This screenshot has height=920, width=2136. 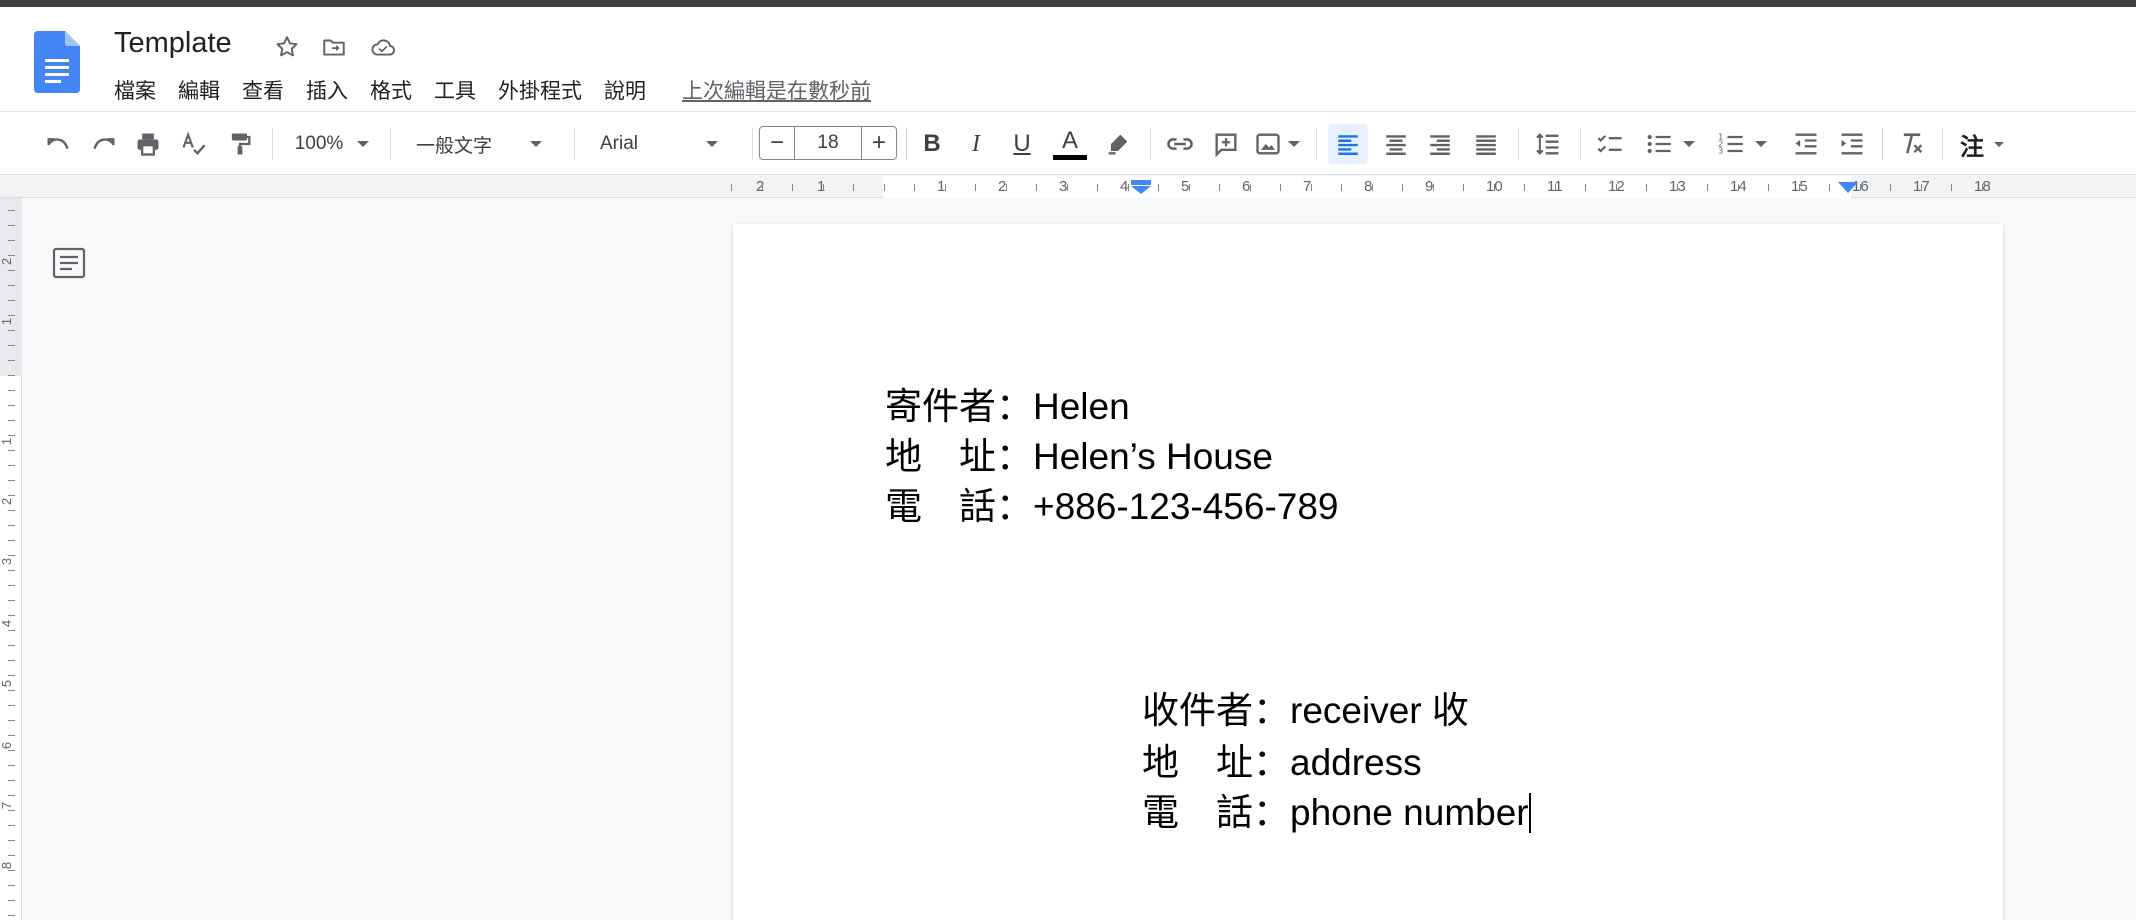 What do you see at coordinates (1022, 144) in the screenshot?
I see `underline-button: U` at bounding box center [1022, 144].